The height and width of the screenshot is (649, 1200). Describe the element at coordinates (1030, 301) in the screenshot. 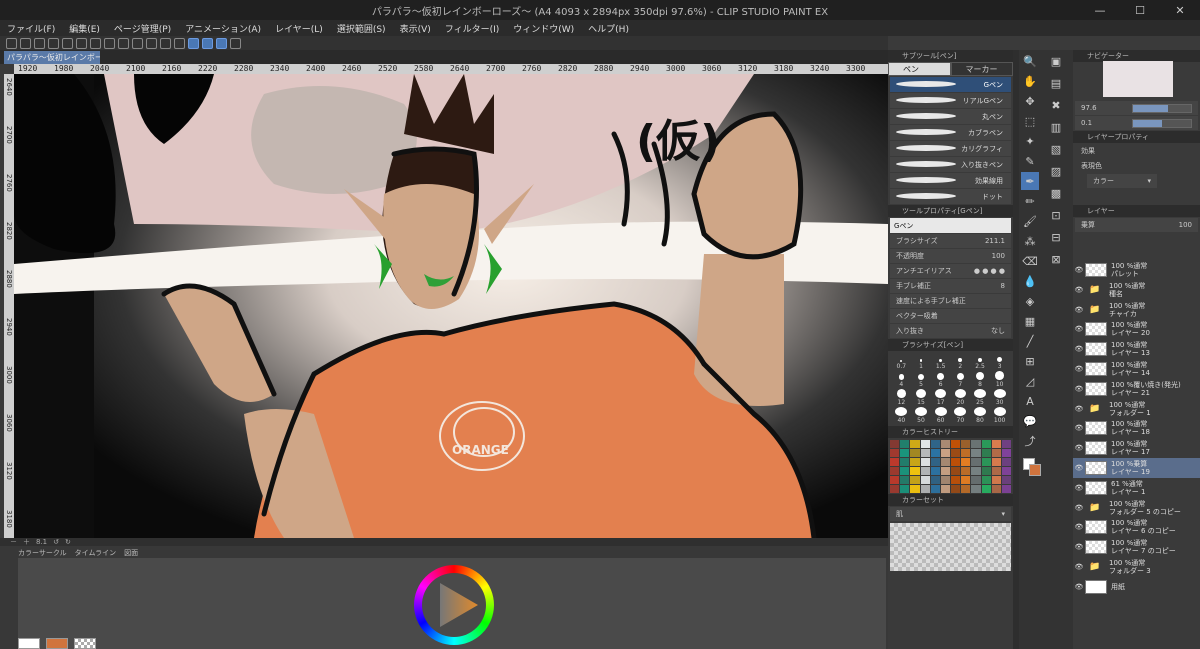

I see `fill-icon: ◈` at that location.